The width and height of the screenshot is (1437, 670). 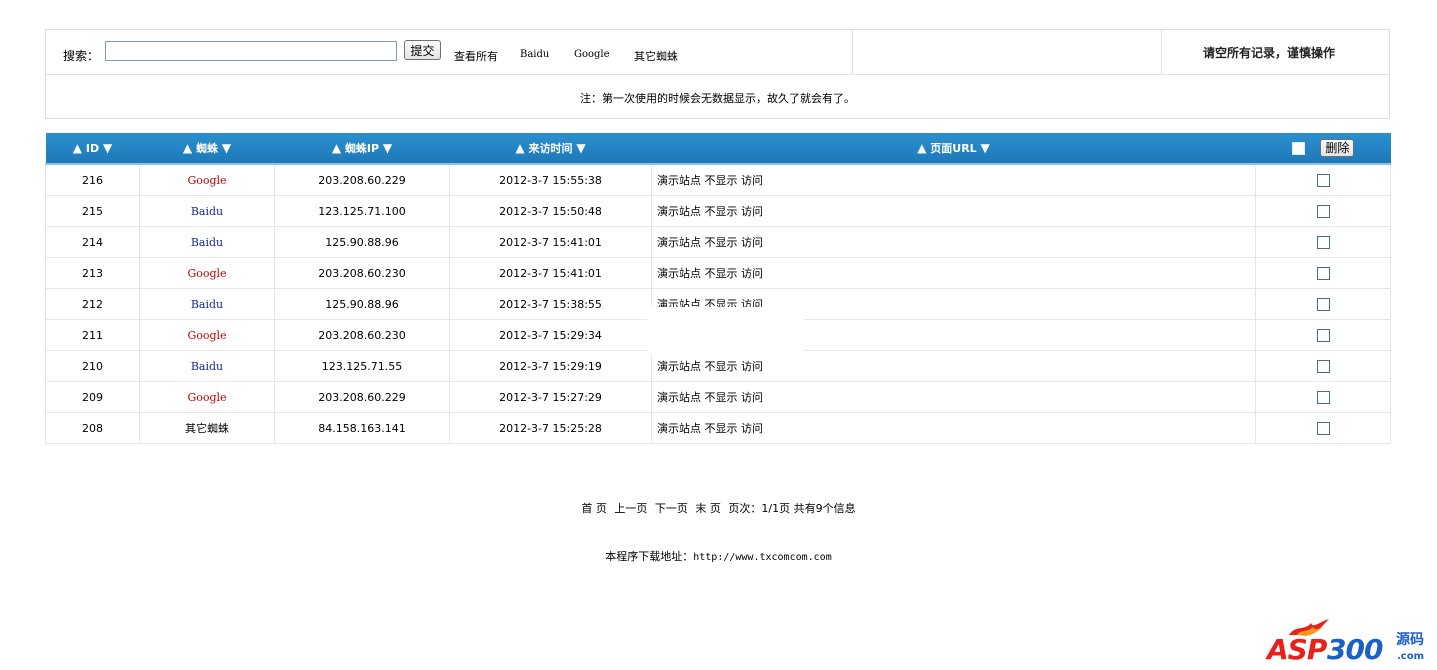 What do you see at coordinates (476, 56) in the screenshot?
I see `view-all-link: 查看所有` at bounding box center [476, 56].